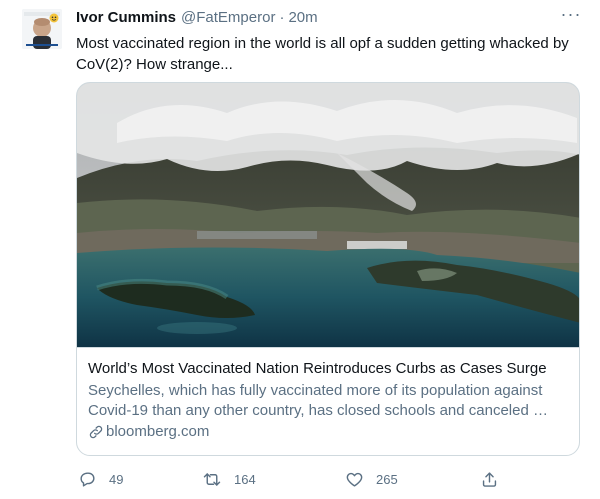  I want to click on tweet-header: Ivor Cummins @FatEmperor · 20m, so click(197, 20).